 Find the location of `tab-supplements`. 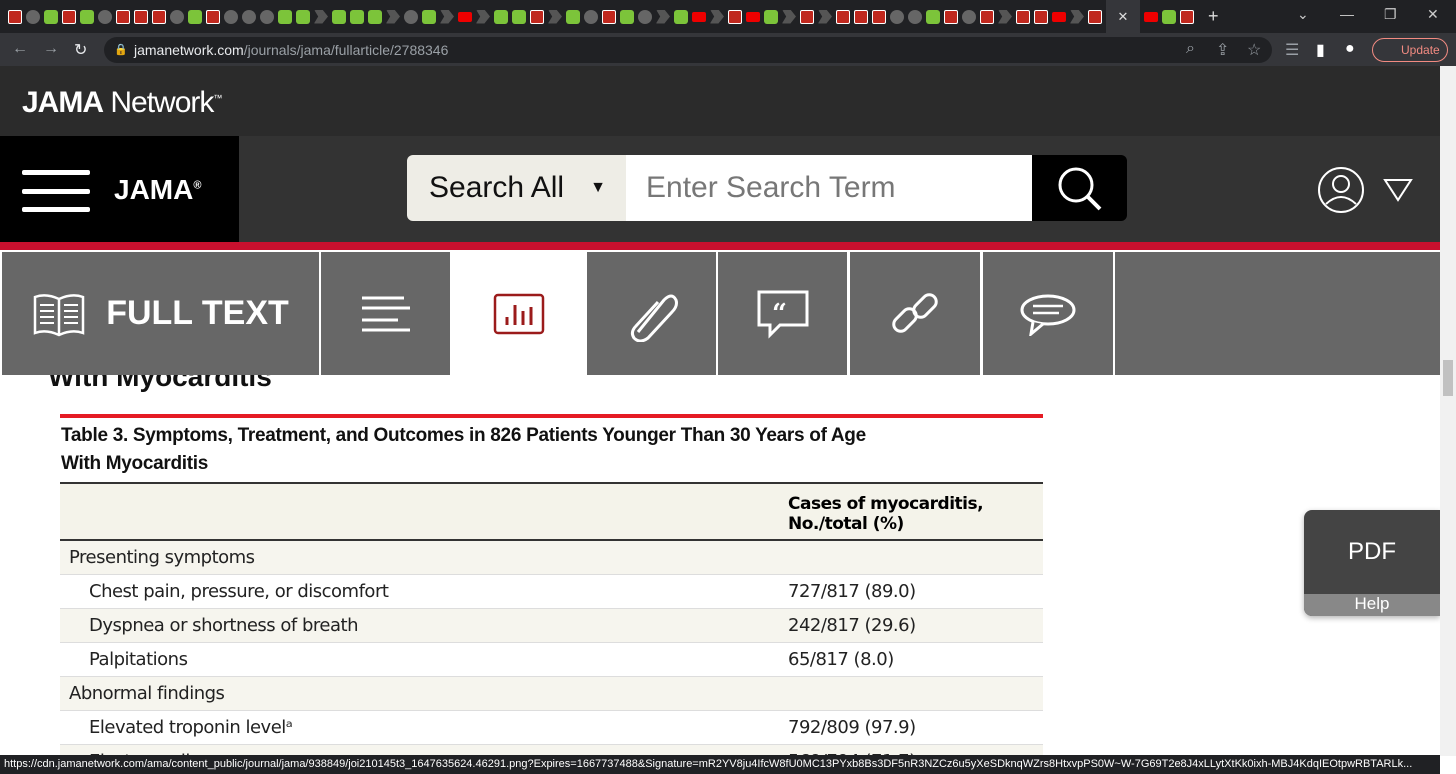

tab-supplements is located at coordinates (651, 313).